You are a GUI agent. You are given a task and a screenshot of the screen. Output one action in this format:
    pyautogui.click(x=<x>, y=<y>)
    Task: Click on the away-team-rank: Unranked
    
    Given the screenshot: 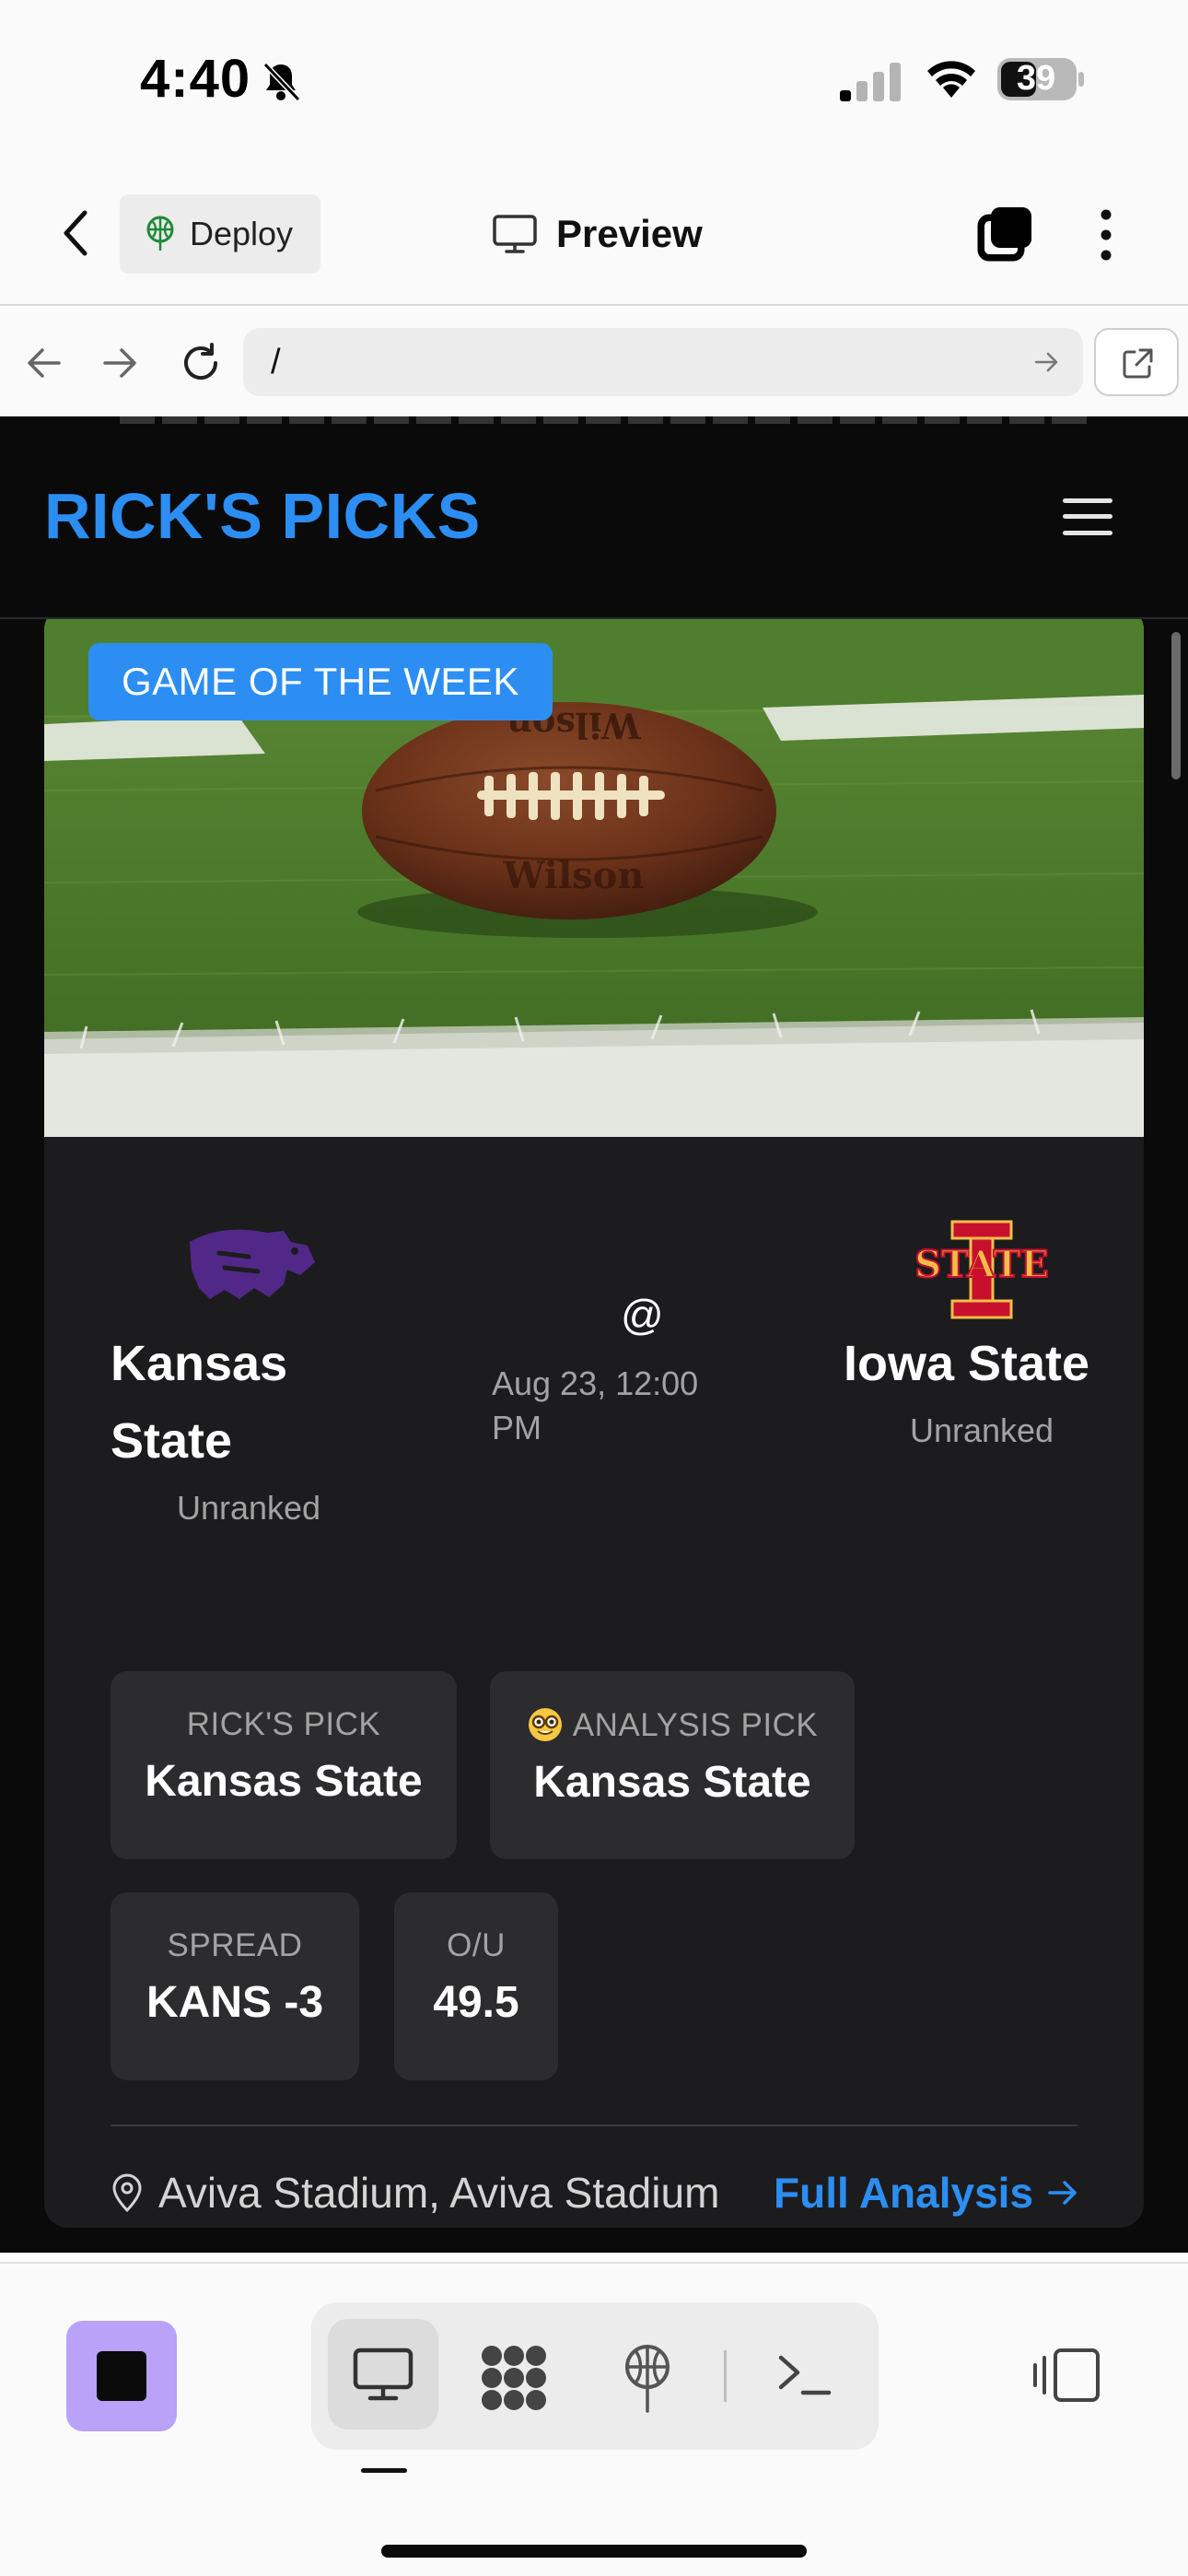 What is the action you would take?
    pyautogui.click(x=982, y=1430)
    